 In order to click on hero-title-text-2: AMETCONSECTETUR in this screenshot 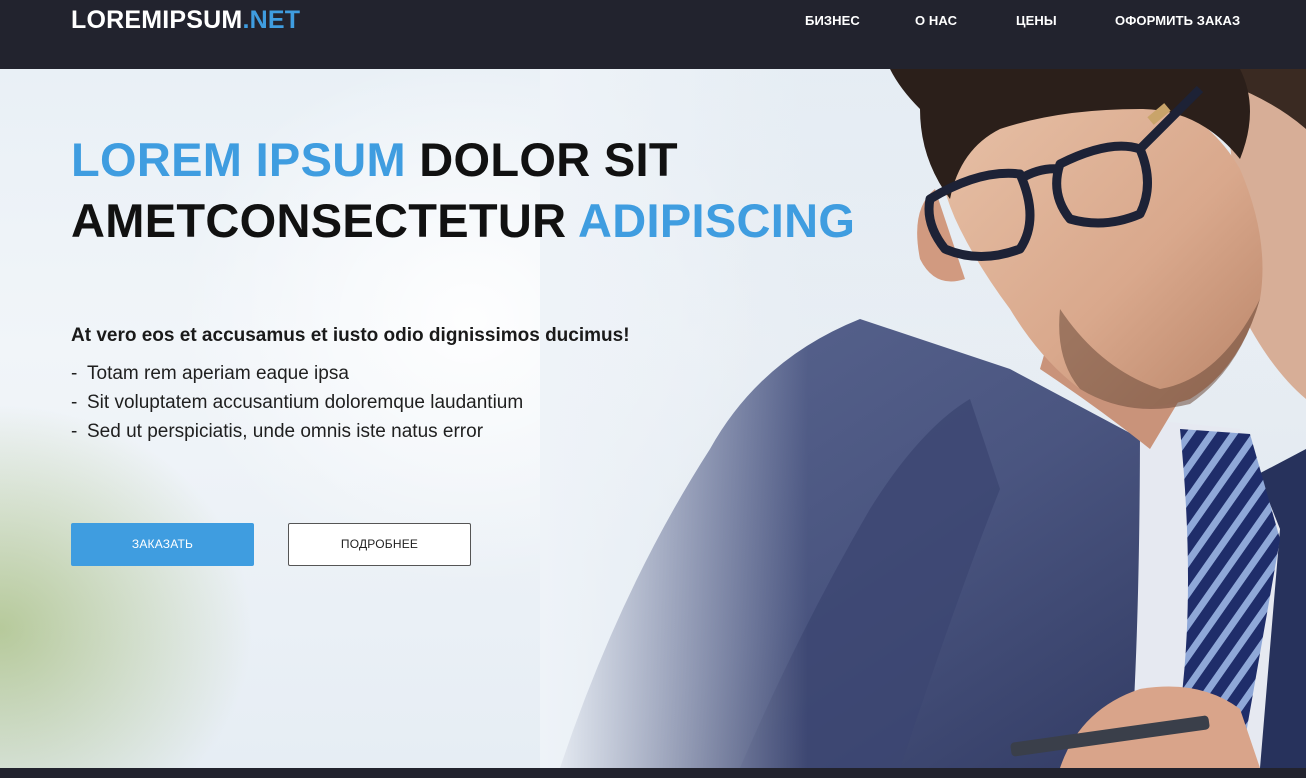, I will do `click(319, 220)`.